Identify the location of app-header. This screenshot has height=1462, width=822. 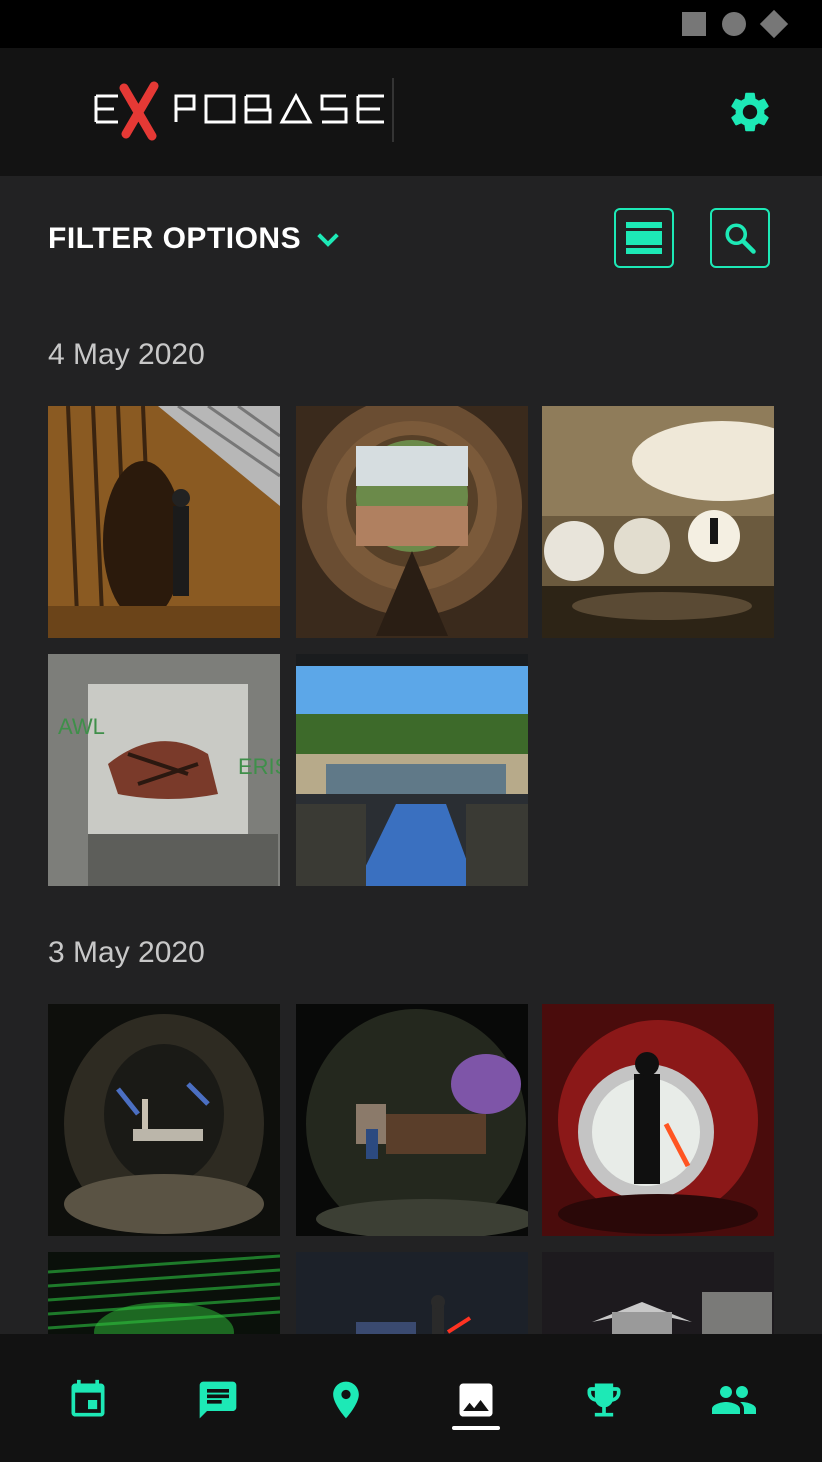
(411, 112).